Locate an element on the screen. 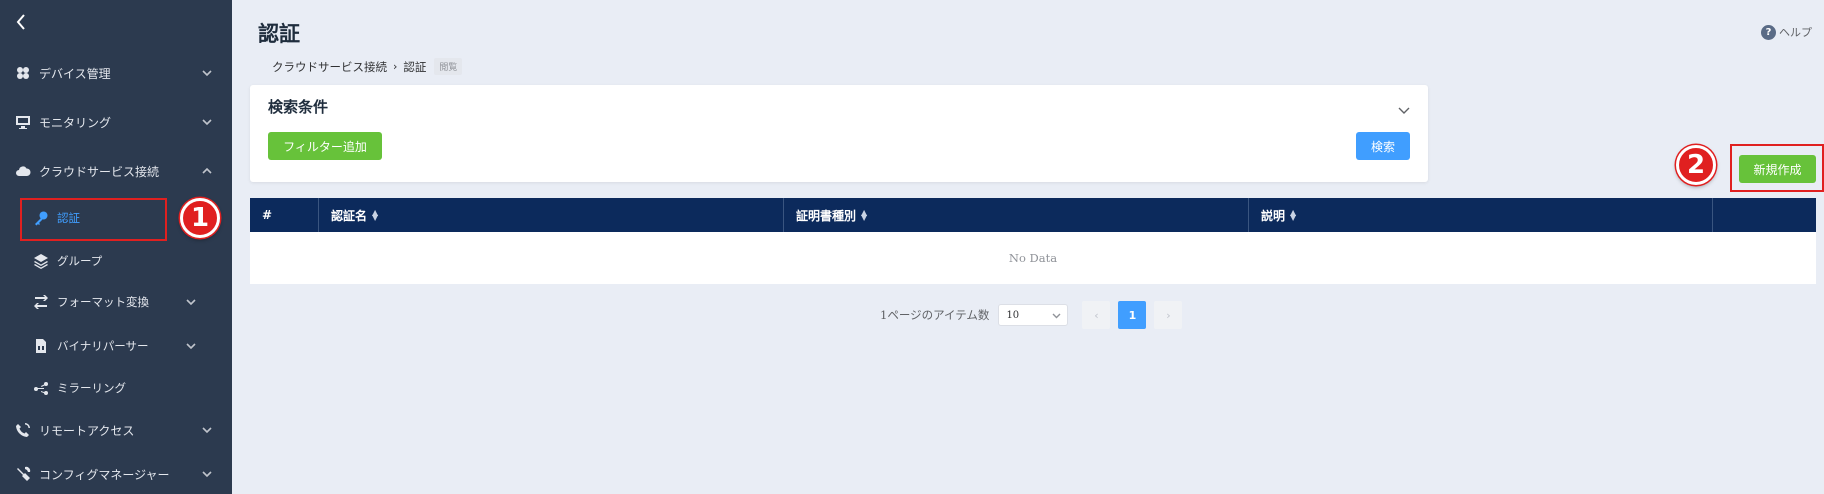 Image resolution: width=1824 pixels, height=494 pixels. sidebar-item-cloud: クラウドサービス接続 is located at coordinates (116, 171).